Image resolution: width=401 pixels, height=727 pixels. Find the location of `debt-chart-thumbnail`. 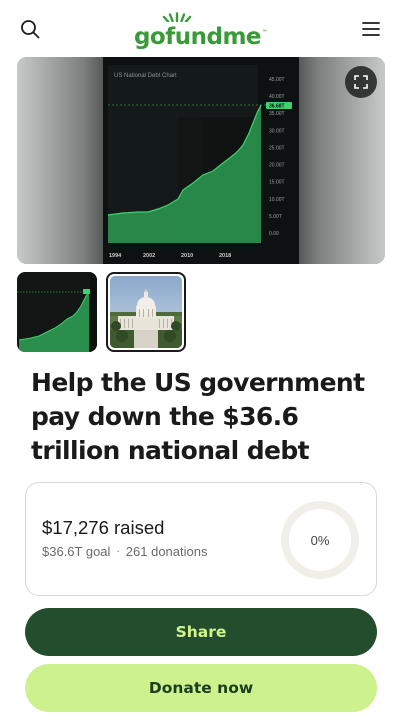

debt-chart-thumbnail is located at coordinates (57, 312).